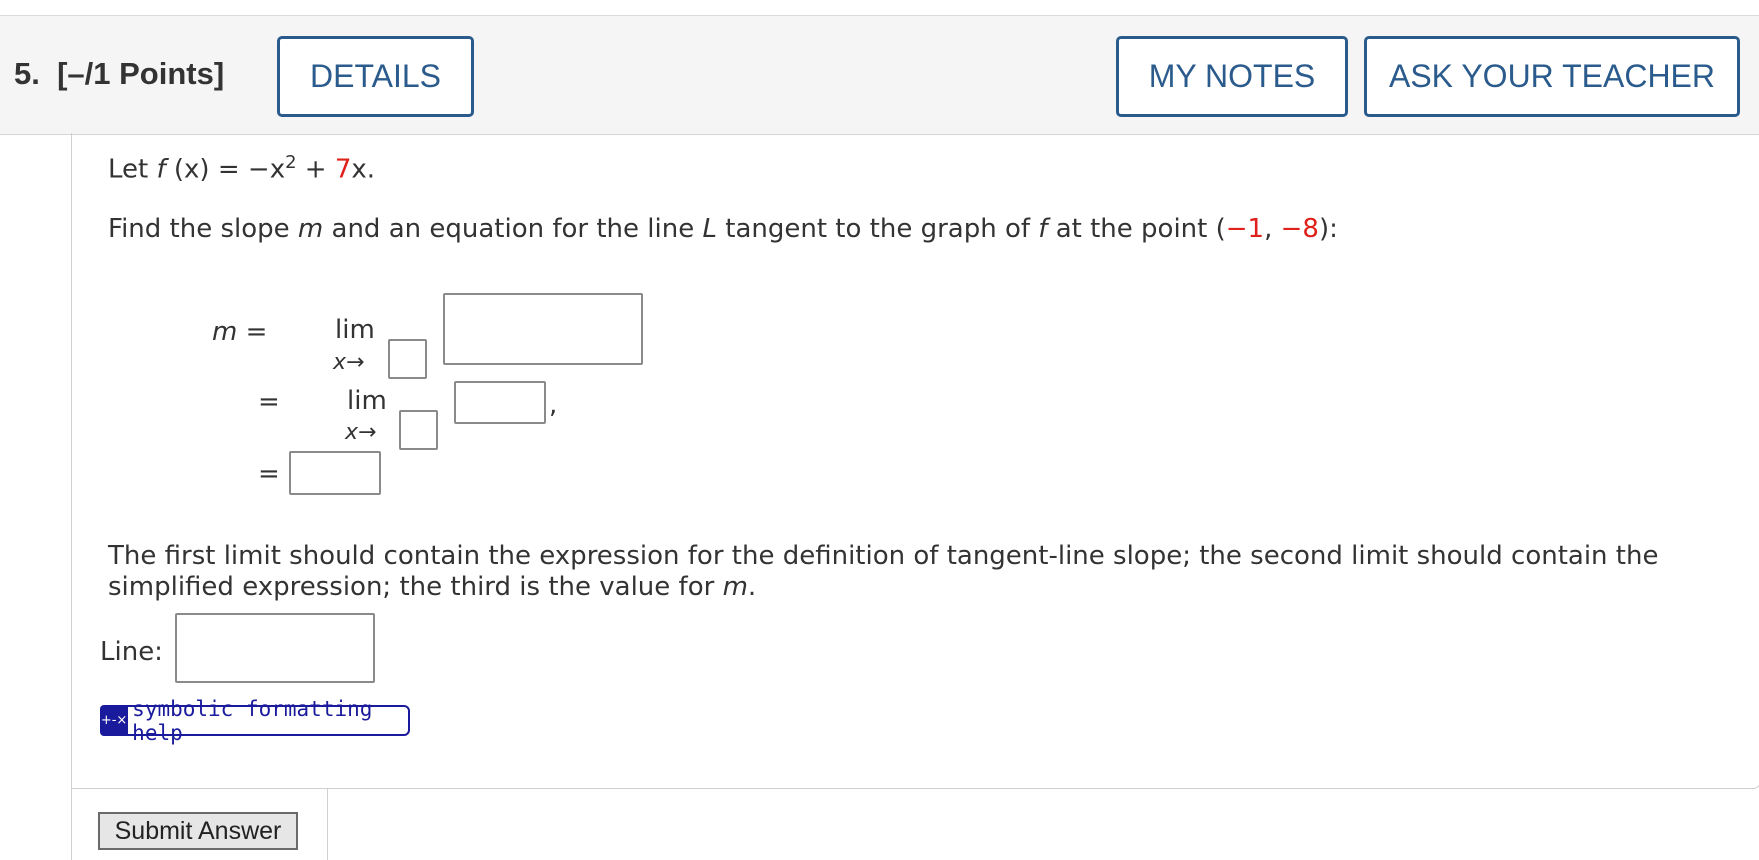  What do you see at coordinates (131, 652) in the screenshot?
I see `line-label: Line:` at bounding box center [131, 652].